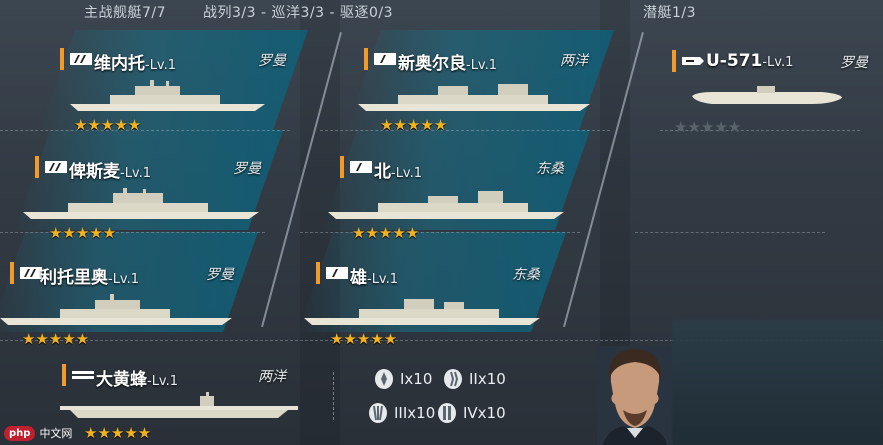  What do you see at coordinates (74, 278) in the screenshot?
I see `ship-name: 利托里奥` at bounding box center [74, 278].